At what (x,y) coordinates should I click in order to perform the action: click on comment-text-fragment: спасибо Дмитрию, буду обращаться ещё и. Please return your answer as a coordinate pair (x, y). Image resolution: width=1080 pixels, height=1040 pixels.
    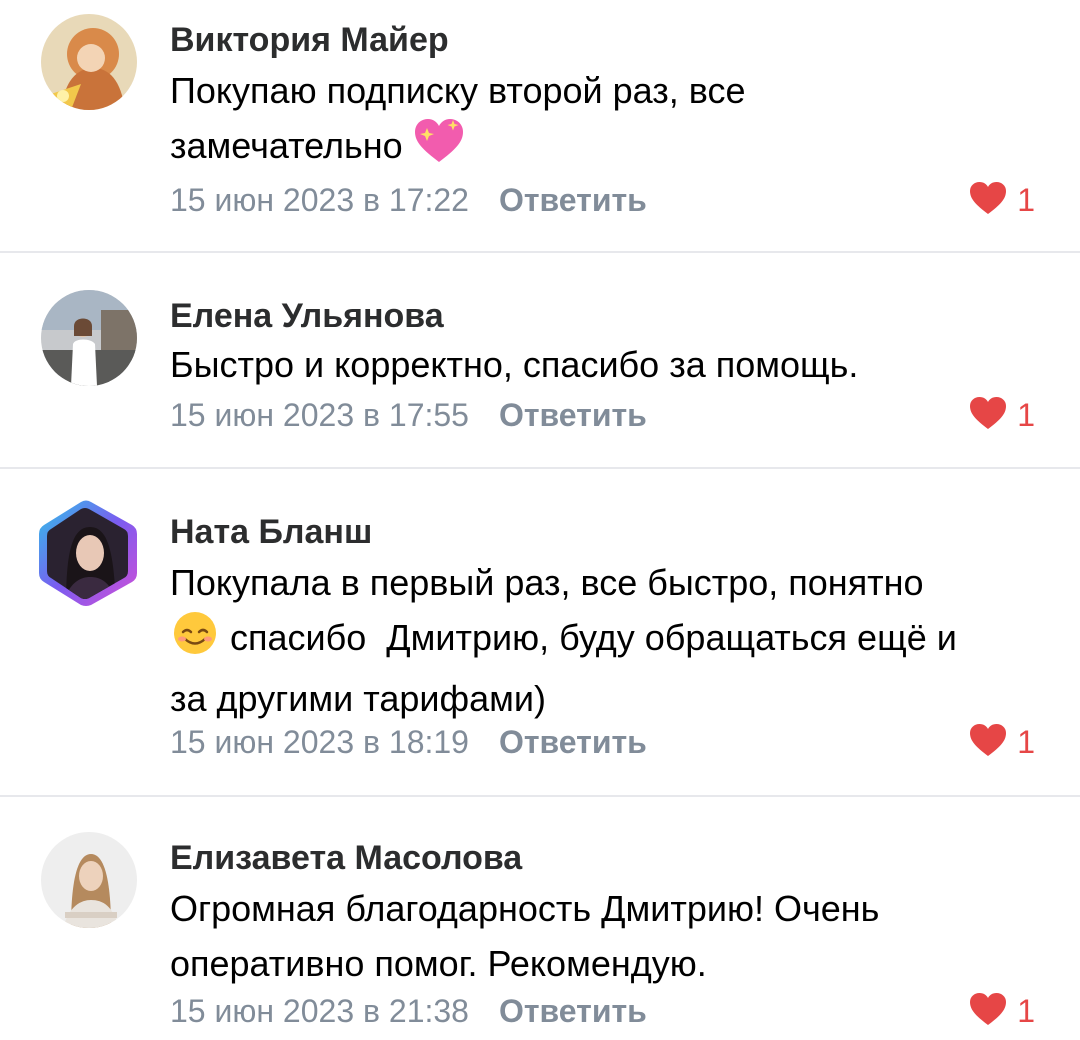
    Looking at the image, I should click on (588, 638).